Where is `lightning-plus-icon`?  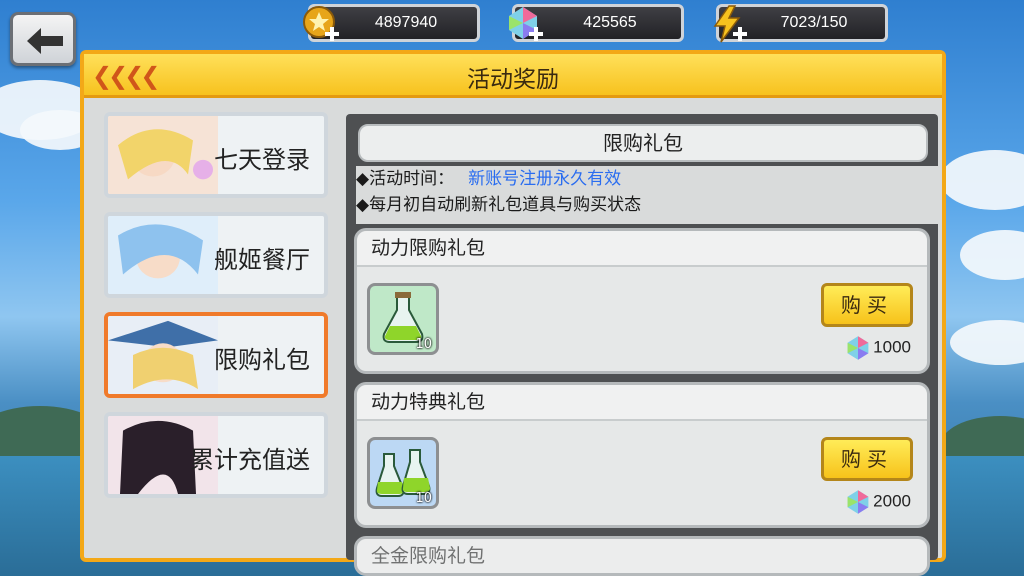
lightning-plus-icon is located at coordinates (730, 24).